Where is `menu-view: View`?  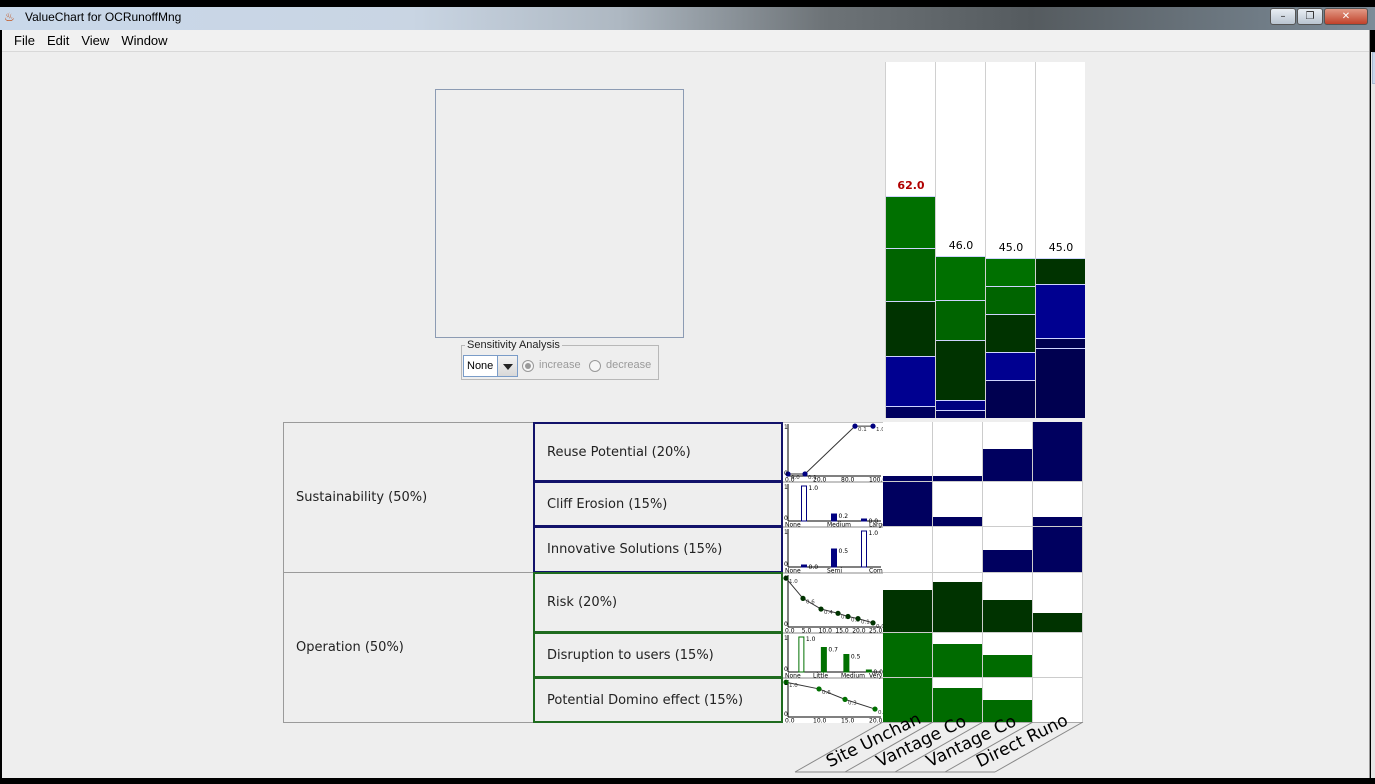
menu-view: View is located at coordinates (95, 40).